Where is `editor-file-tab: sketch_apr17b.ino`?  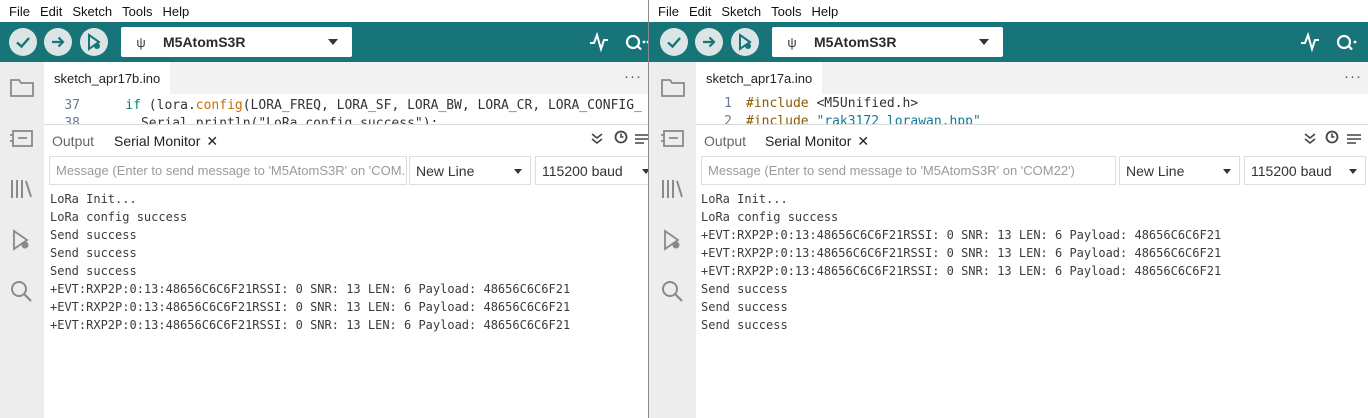 editor-file-tab: sketch_apr17b.ino is located at coordinates (107, 78).